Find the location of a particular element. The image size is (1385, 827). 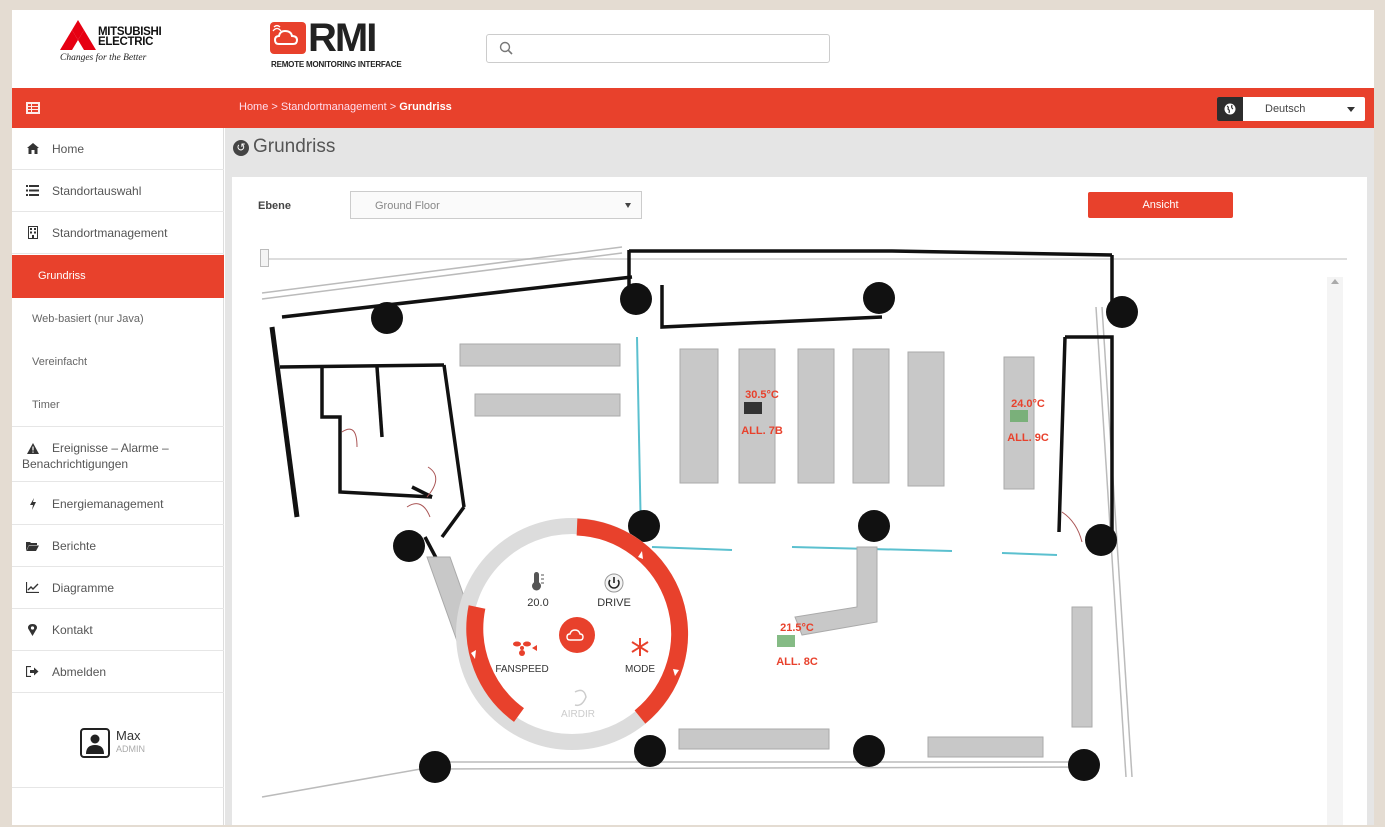

avatar is located at coordinates (95, 743).